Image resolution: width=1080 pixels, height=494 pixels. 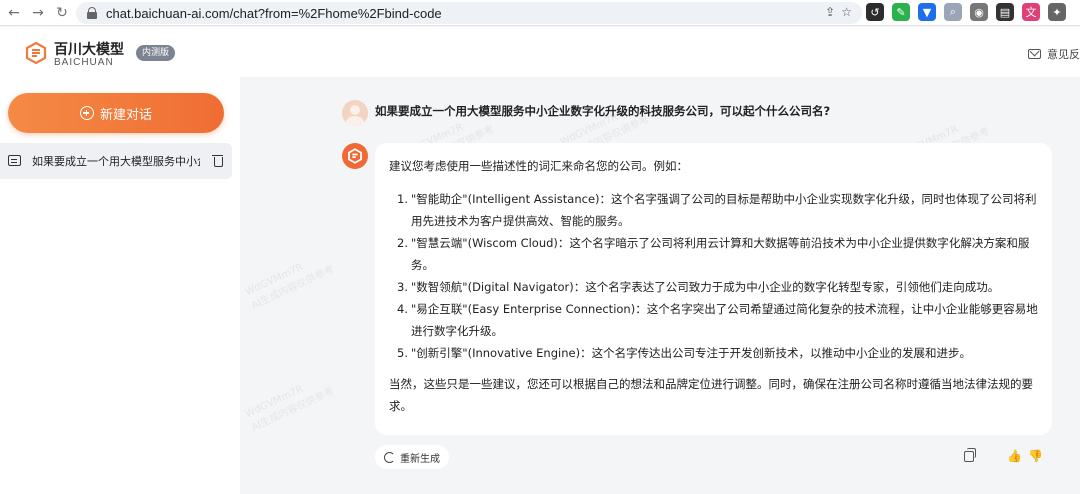 What do you see at coordinates (970, 455) in the screenshot?
I see `copy-icon` at bounding box center [970, 455].